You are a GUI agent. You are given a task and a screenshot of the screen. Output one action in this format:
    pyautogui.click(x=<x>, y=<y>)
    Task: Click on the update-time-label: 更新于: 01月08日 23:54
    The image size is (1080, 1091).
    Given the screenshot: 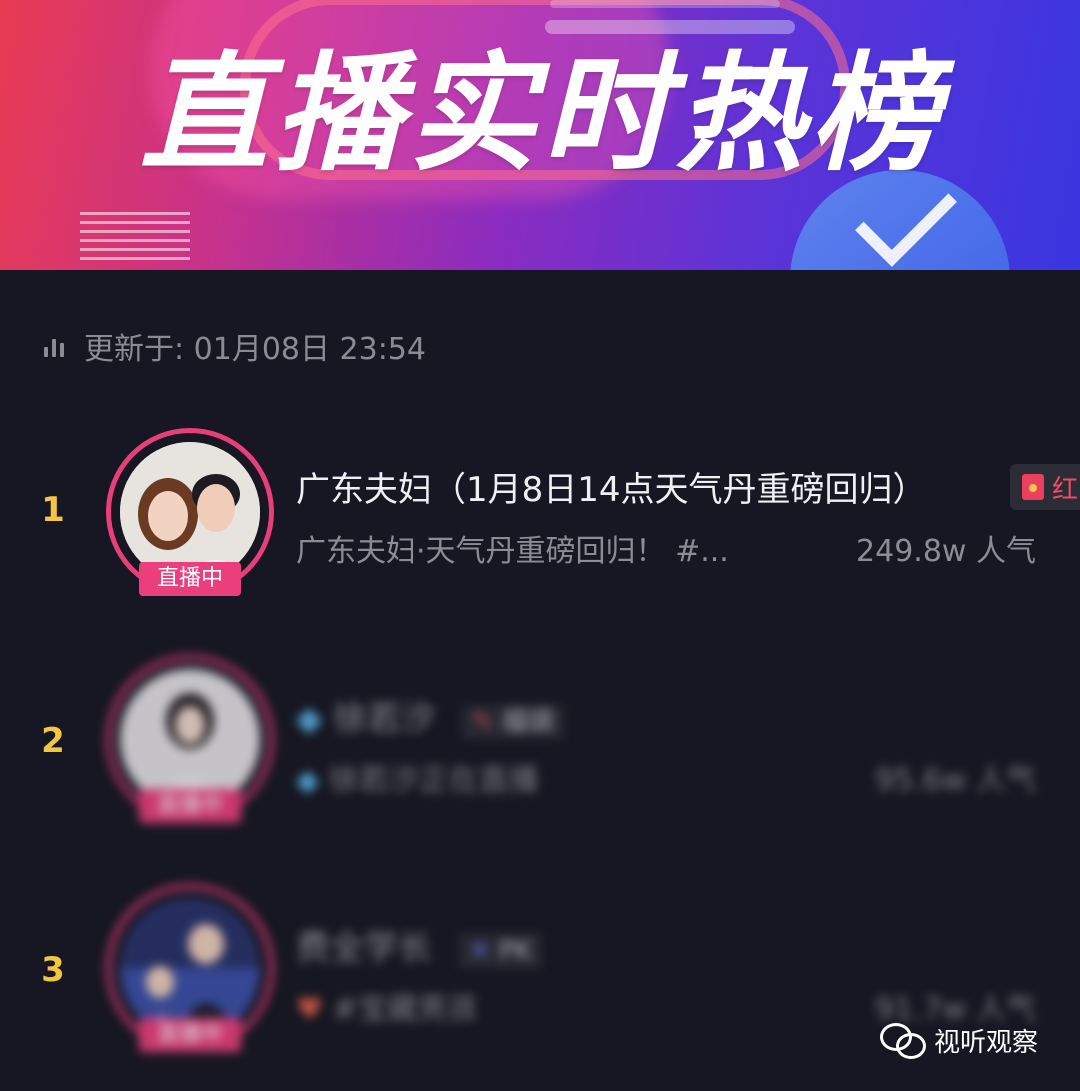 What is the action you would take?
    pyautogui.click(x=255, y=349)
    